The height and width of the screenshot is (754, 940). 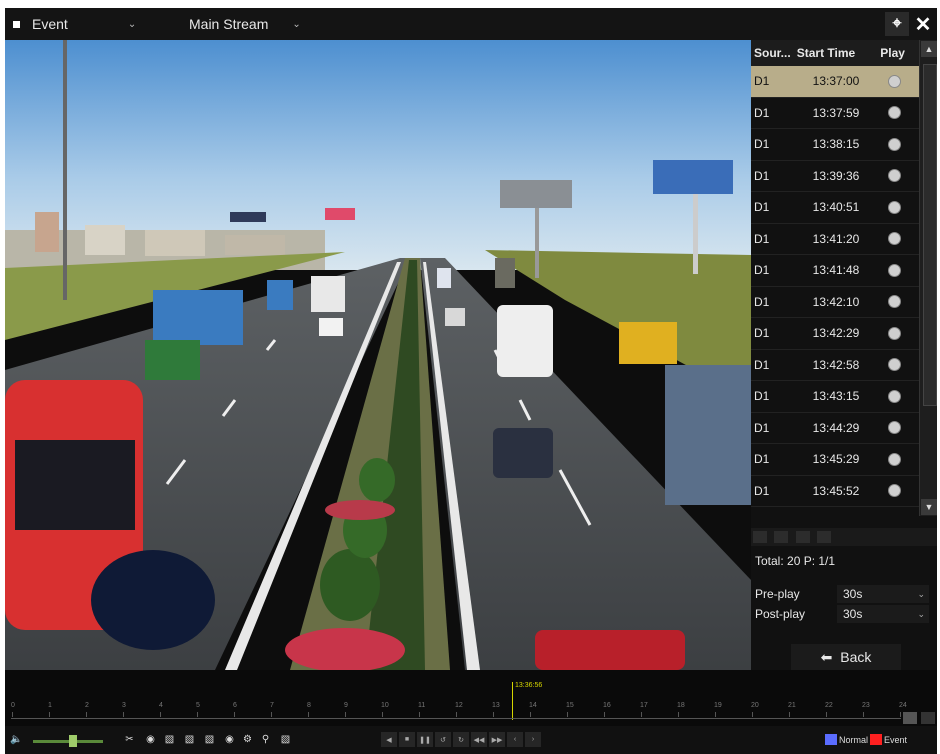 What do you see at coordinates (824, 537) in the screenshot?
I see `last-page-icon` at bounding box center [824, 537].